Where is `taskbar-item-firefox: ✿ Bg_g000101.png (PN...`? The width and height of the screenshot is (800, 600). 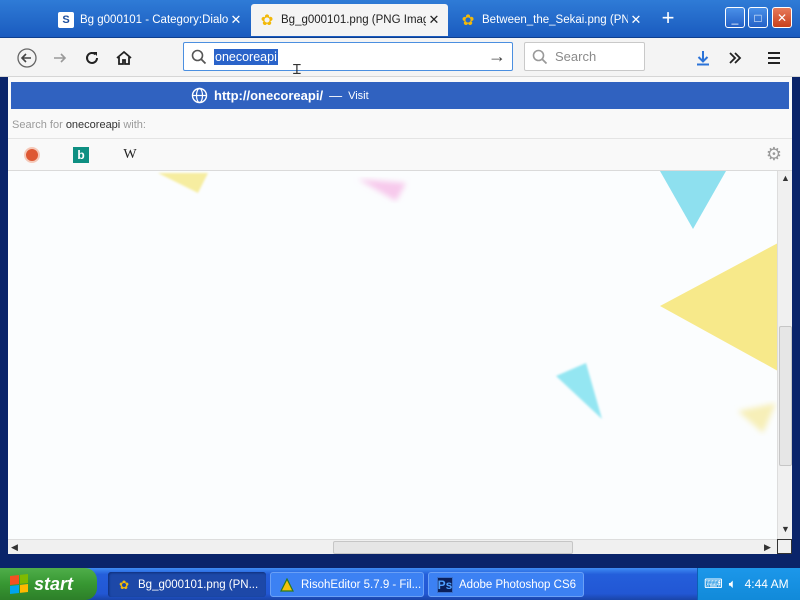
taskbar-item-firefox: ✿ Bg_g000101.png (PN... is located at coordinates (187, 584).